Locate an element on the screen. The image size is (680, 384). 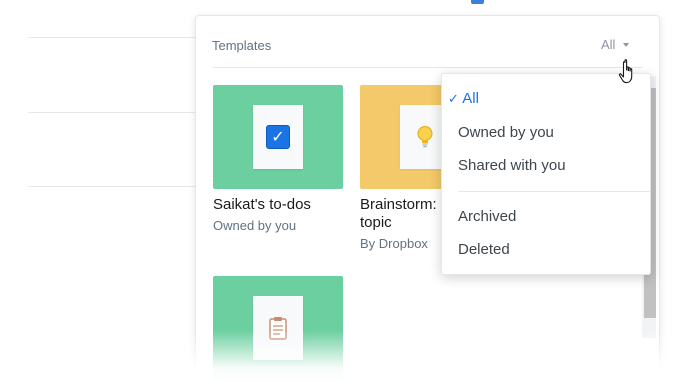
menu-item-label: All is located at coordinates (470, 98).